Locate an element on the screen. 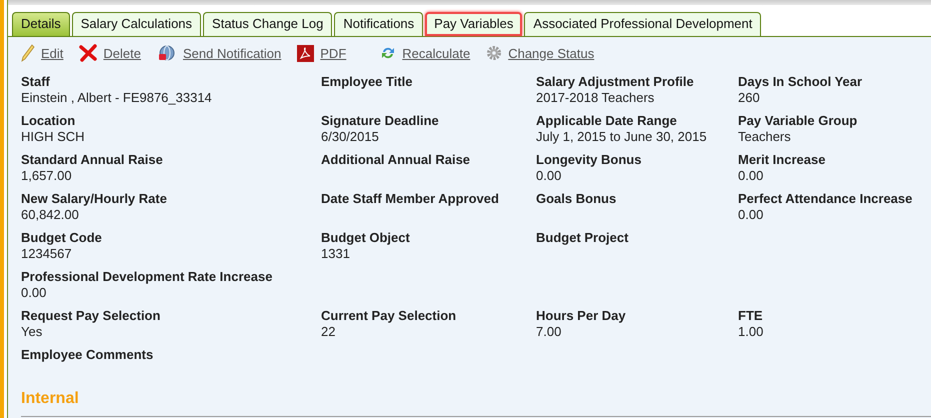  tab: Pay Variables is located at coordinates (473, 24).